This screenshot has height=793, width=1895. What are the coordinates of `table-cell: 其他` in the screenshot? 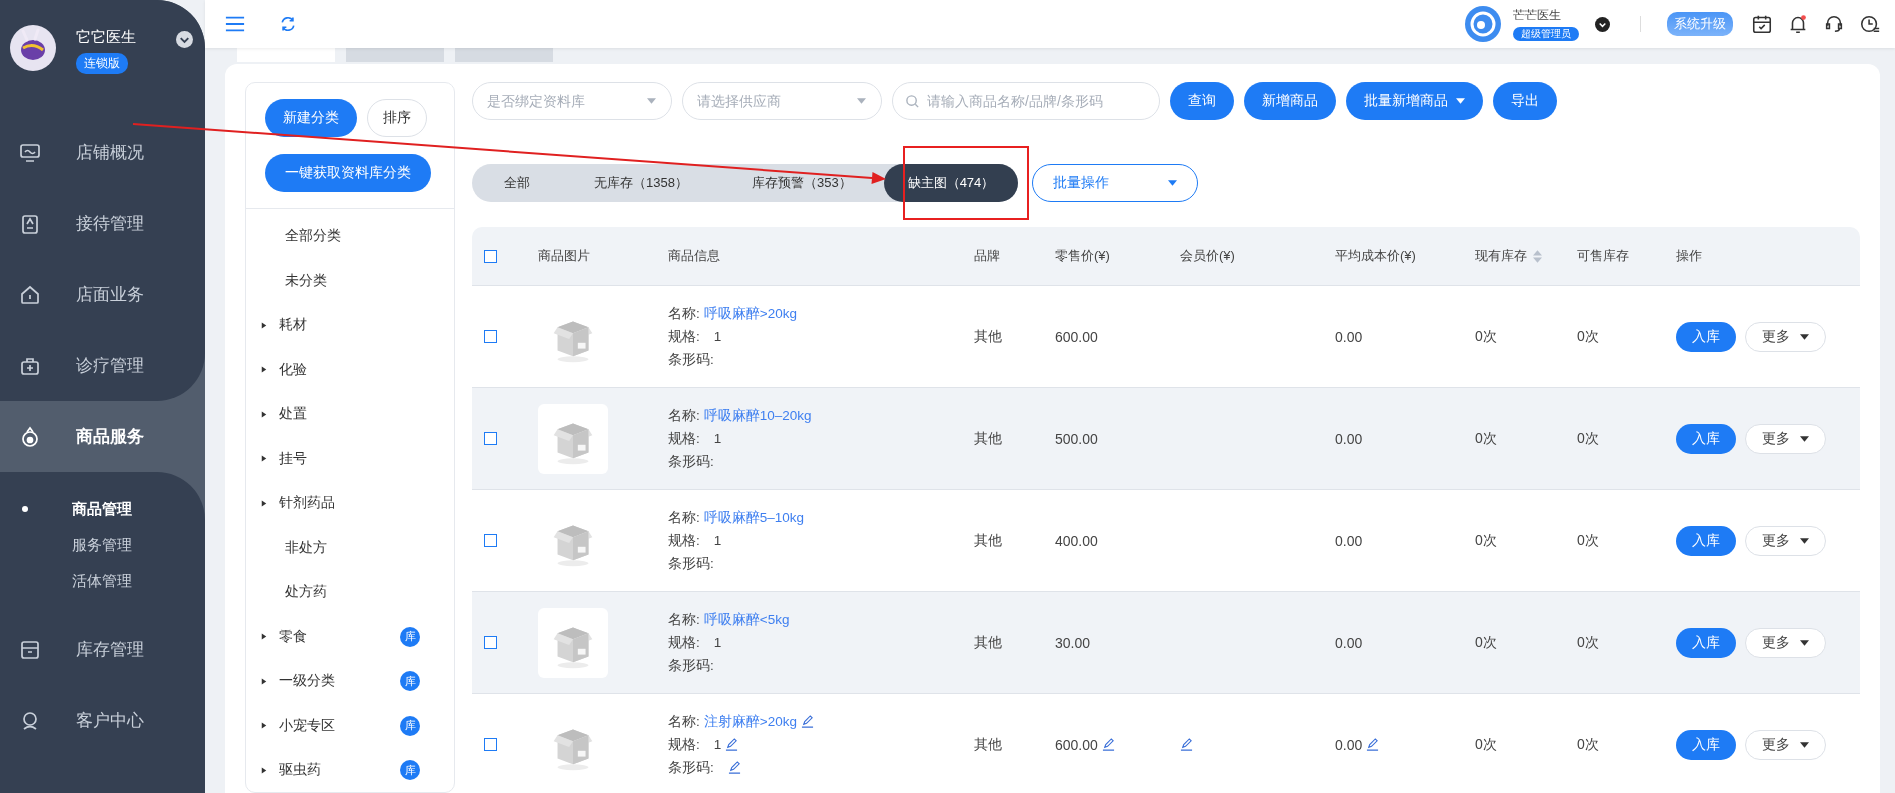 It's located at (988, 744).